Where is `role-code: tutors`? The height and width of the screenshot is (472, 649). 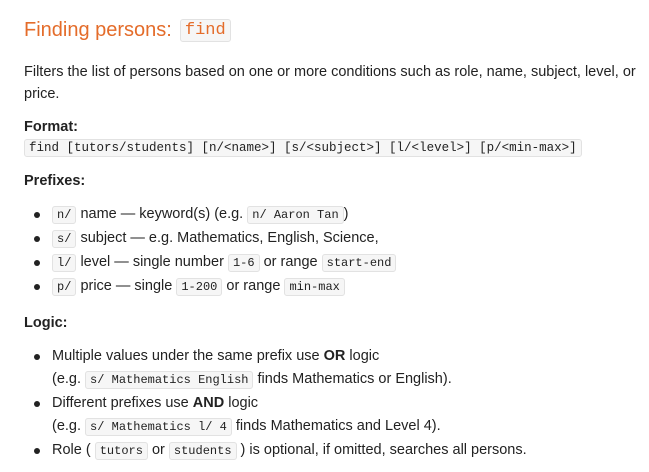 role-code: tutors is located at coordinates (121, 451).